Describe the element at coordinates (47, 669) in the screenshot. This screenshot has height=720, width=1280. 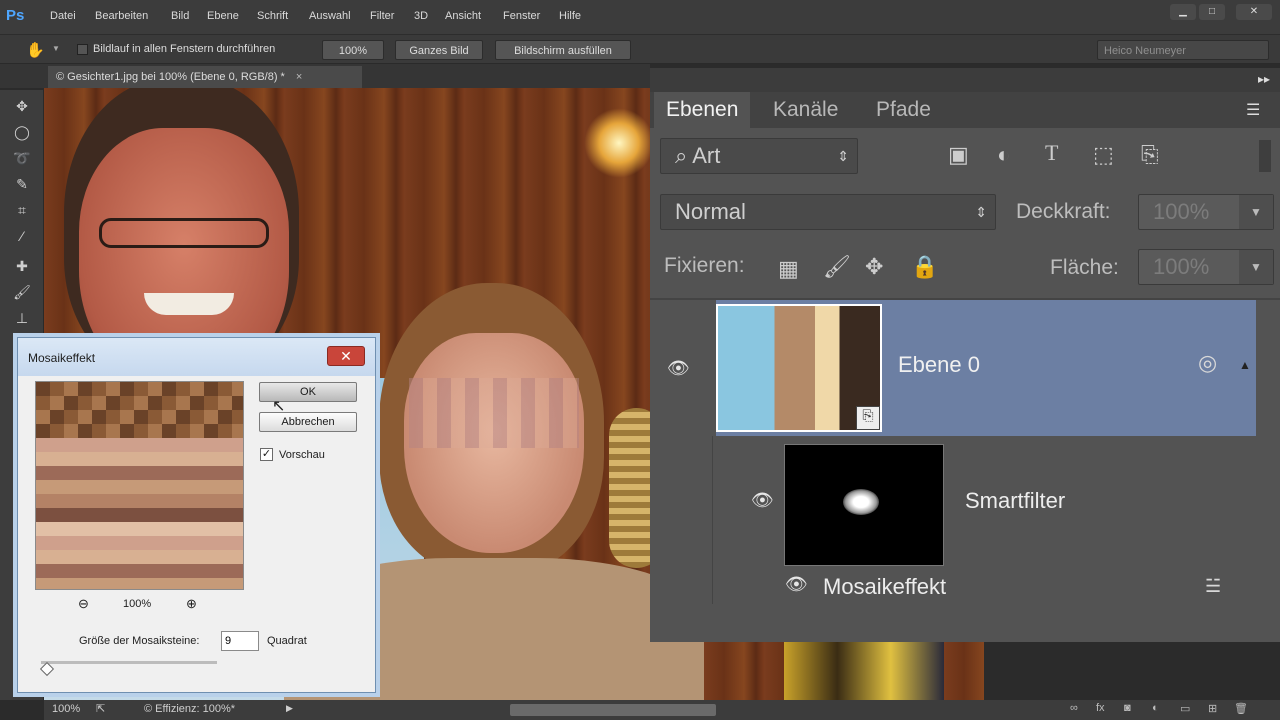
I see `cell-size-slider-thumb` at that location.